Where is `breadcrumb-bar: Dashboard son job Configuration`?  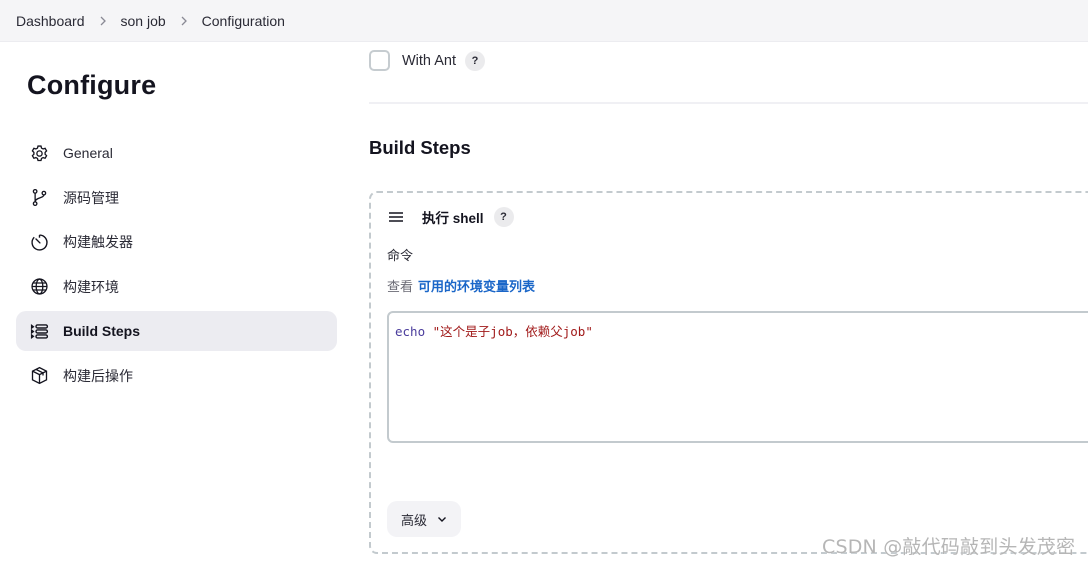 breadcrumb-bar: Dashboard son job Configuration is located at coordinates (544, 21).